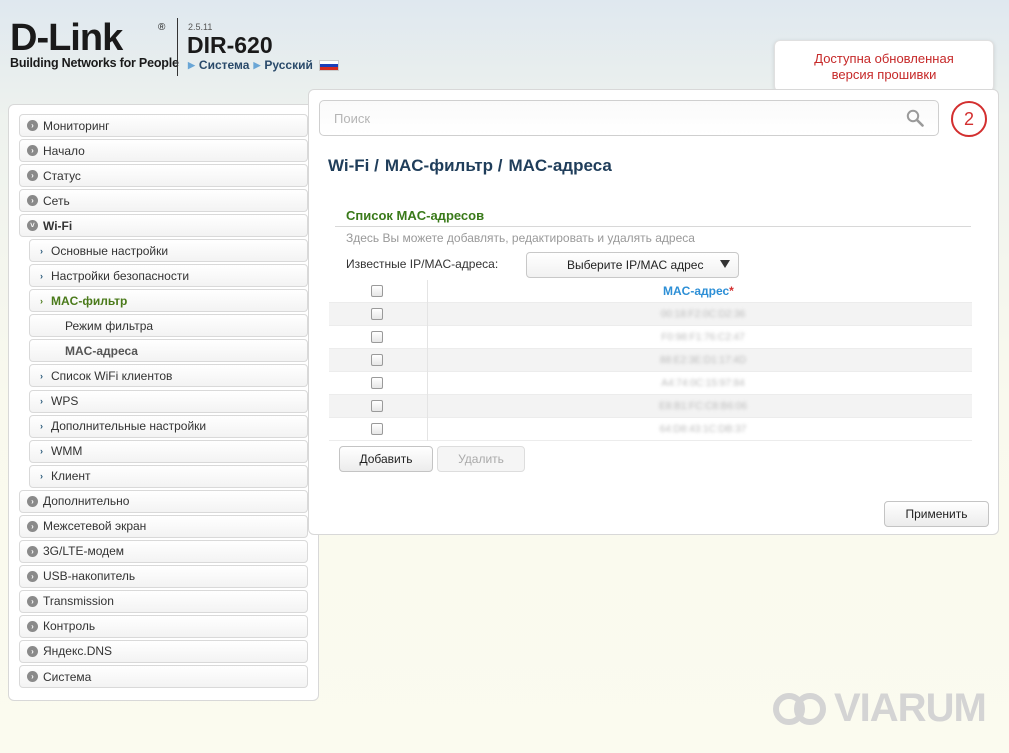 The width and height of the screenshot is (1009, 753). I want to click on sidebar-item-wifi-clients: › Список WiFi клиентов, so click(168, 376).